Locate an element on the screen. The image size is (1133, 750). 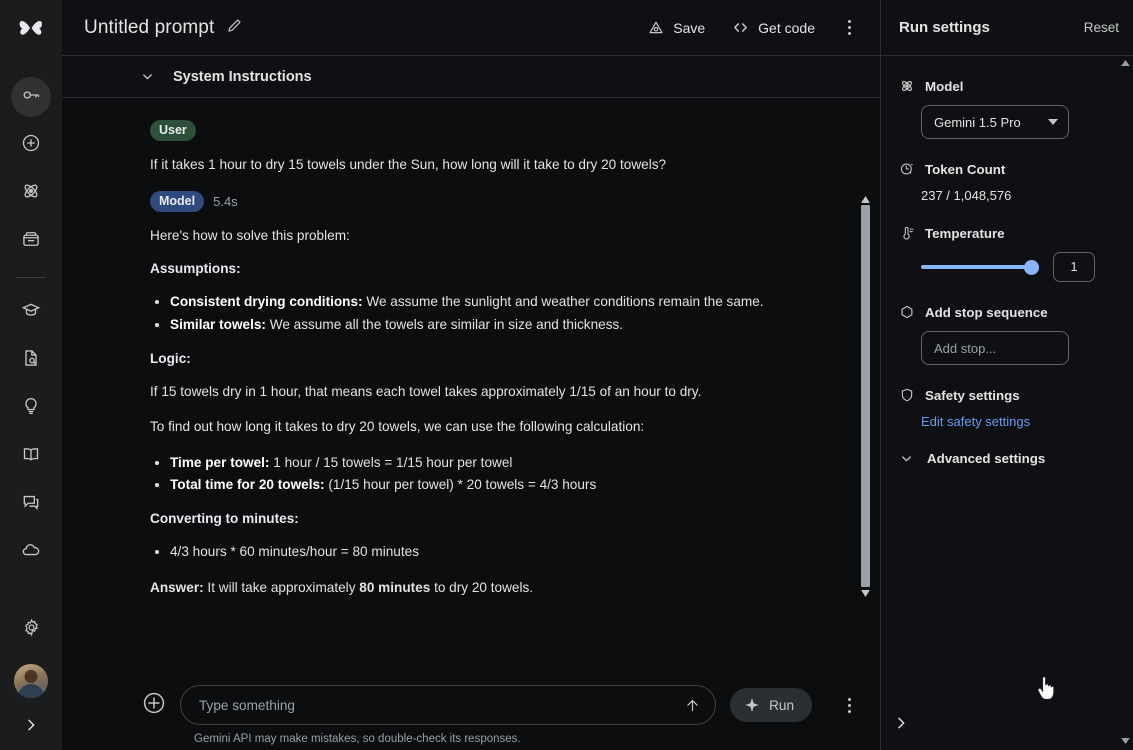
system-instructions-header: System Instructions is located at coordinates (471, 76).